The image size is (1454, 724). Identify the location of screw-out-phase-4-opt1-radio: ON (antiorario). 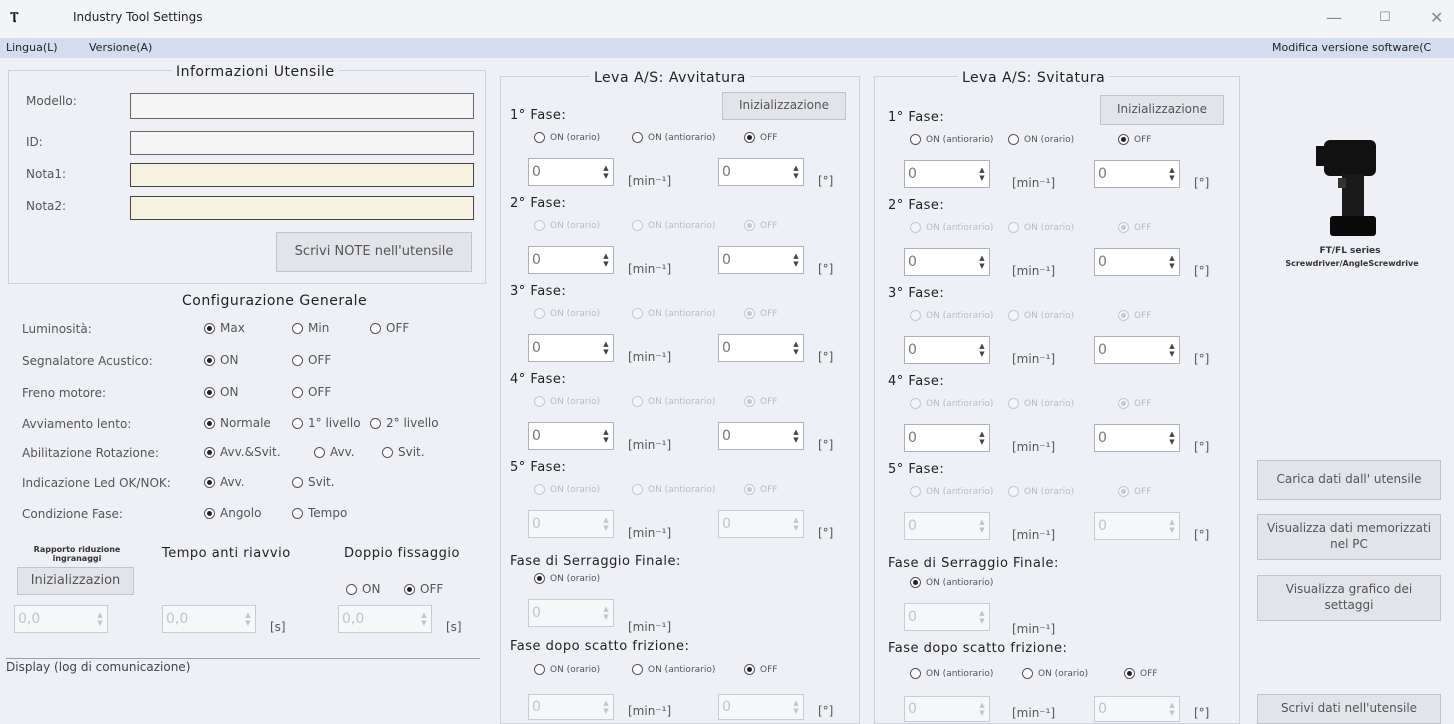
(951, 403).